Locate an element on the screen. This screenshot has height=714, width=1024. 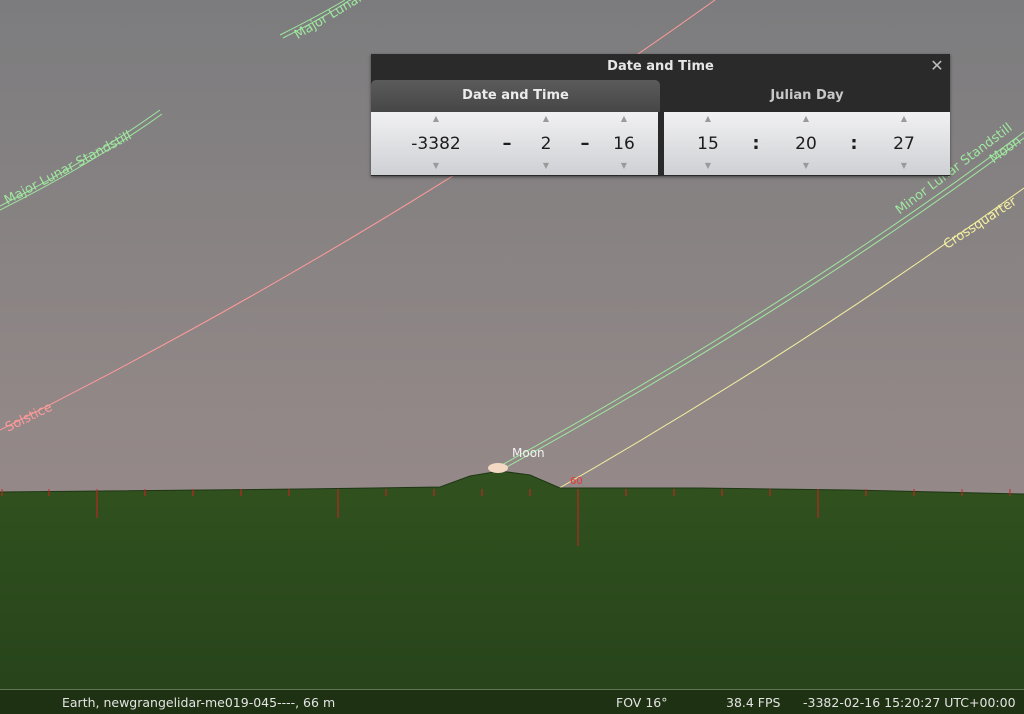
day-spinbox: ▲ 16 ▼ is located at coordinates (624, 143).